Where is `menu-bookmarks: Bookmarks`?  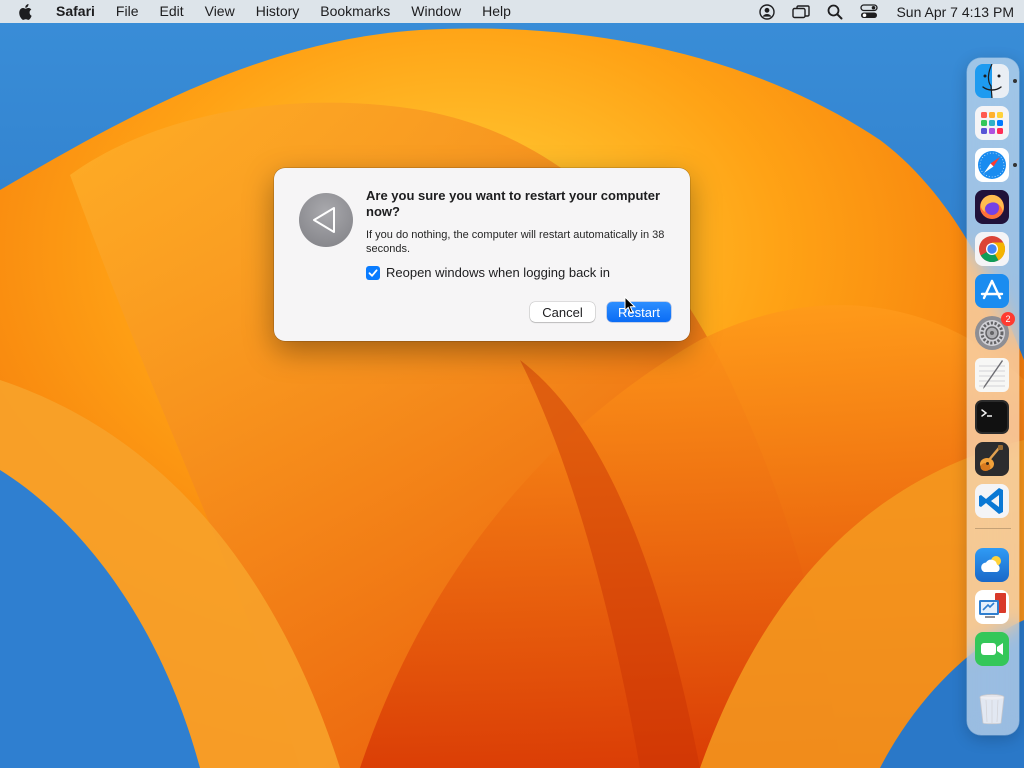 menu-bookmarks: Bookmarks is located at coordinates (355, 11).